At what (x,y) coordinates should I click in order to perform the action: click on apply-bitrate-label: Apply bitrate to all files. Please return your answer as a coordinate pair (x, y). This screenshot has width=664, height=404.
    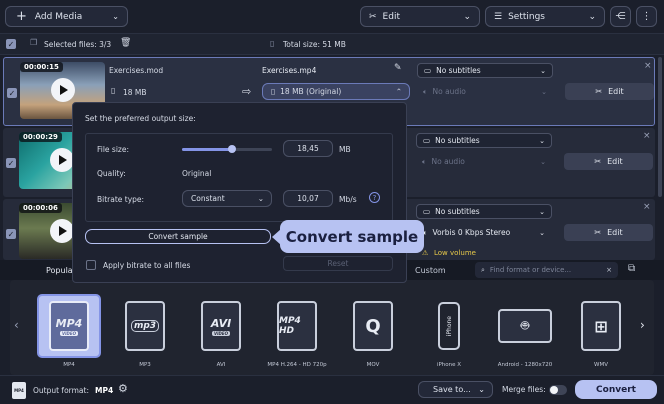
    Looking at the image, I should click on (147, 265).